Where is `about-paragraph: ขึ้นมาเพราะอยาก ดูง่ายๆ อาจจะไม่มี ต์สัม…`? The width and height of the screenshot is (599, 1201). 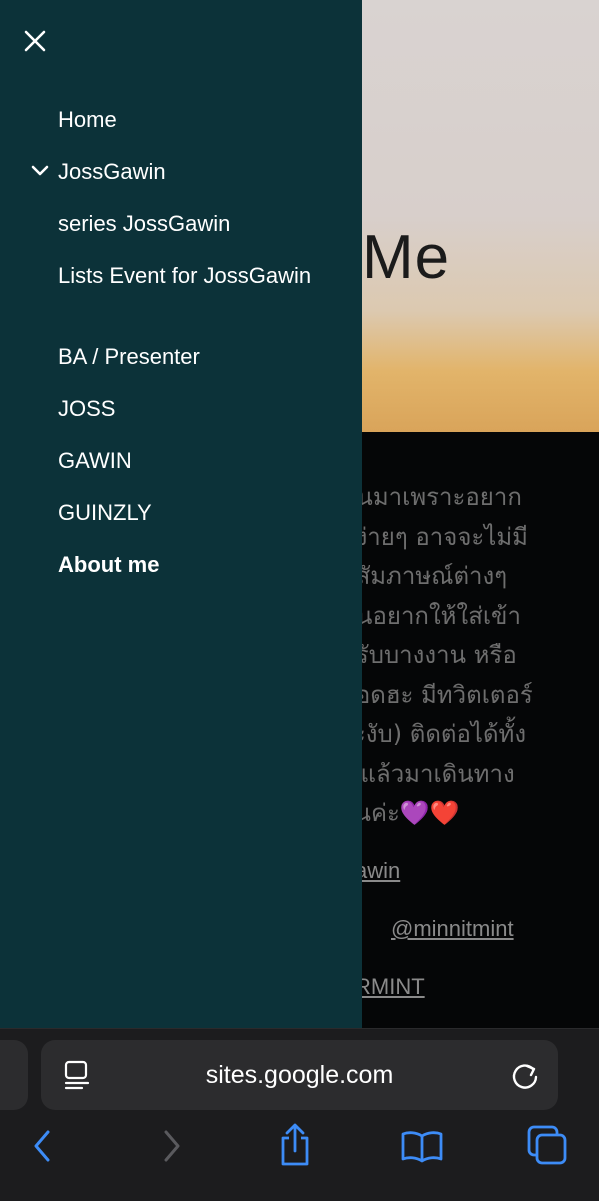
about-paragraph: ขึ้นมาเพราะอยาก ดูง่ายๆ อาจจะไม่มี ต์สัม… is located at coordinates (436, 655).